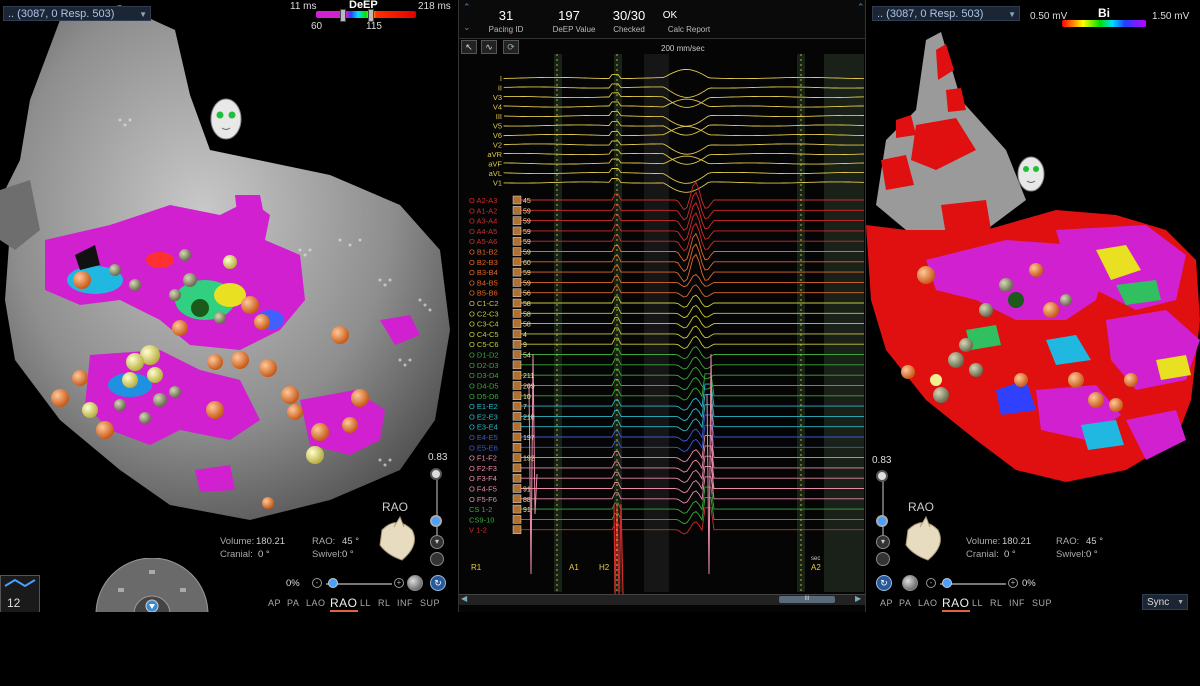 The height and width of the screenshot is (686, 1200). What do you see at coordinates (511, 47) in the screenshot?
I see `refresh-tool-icon: ⟳` at bounding box center [511, 47].